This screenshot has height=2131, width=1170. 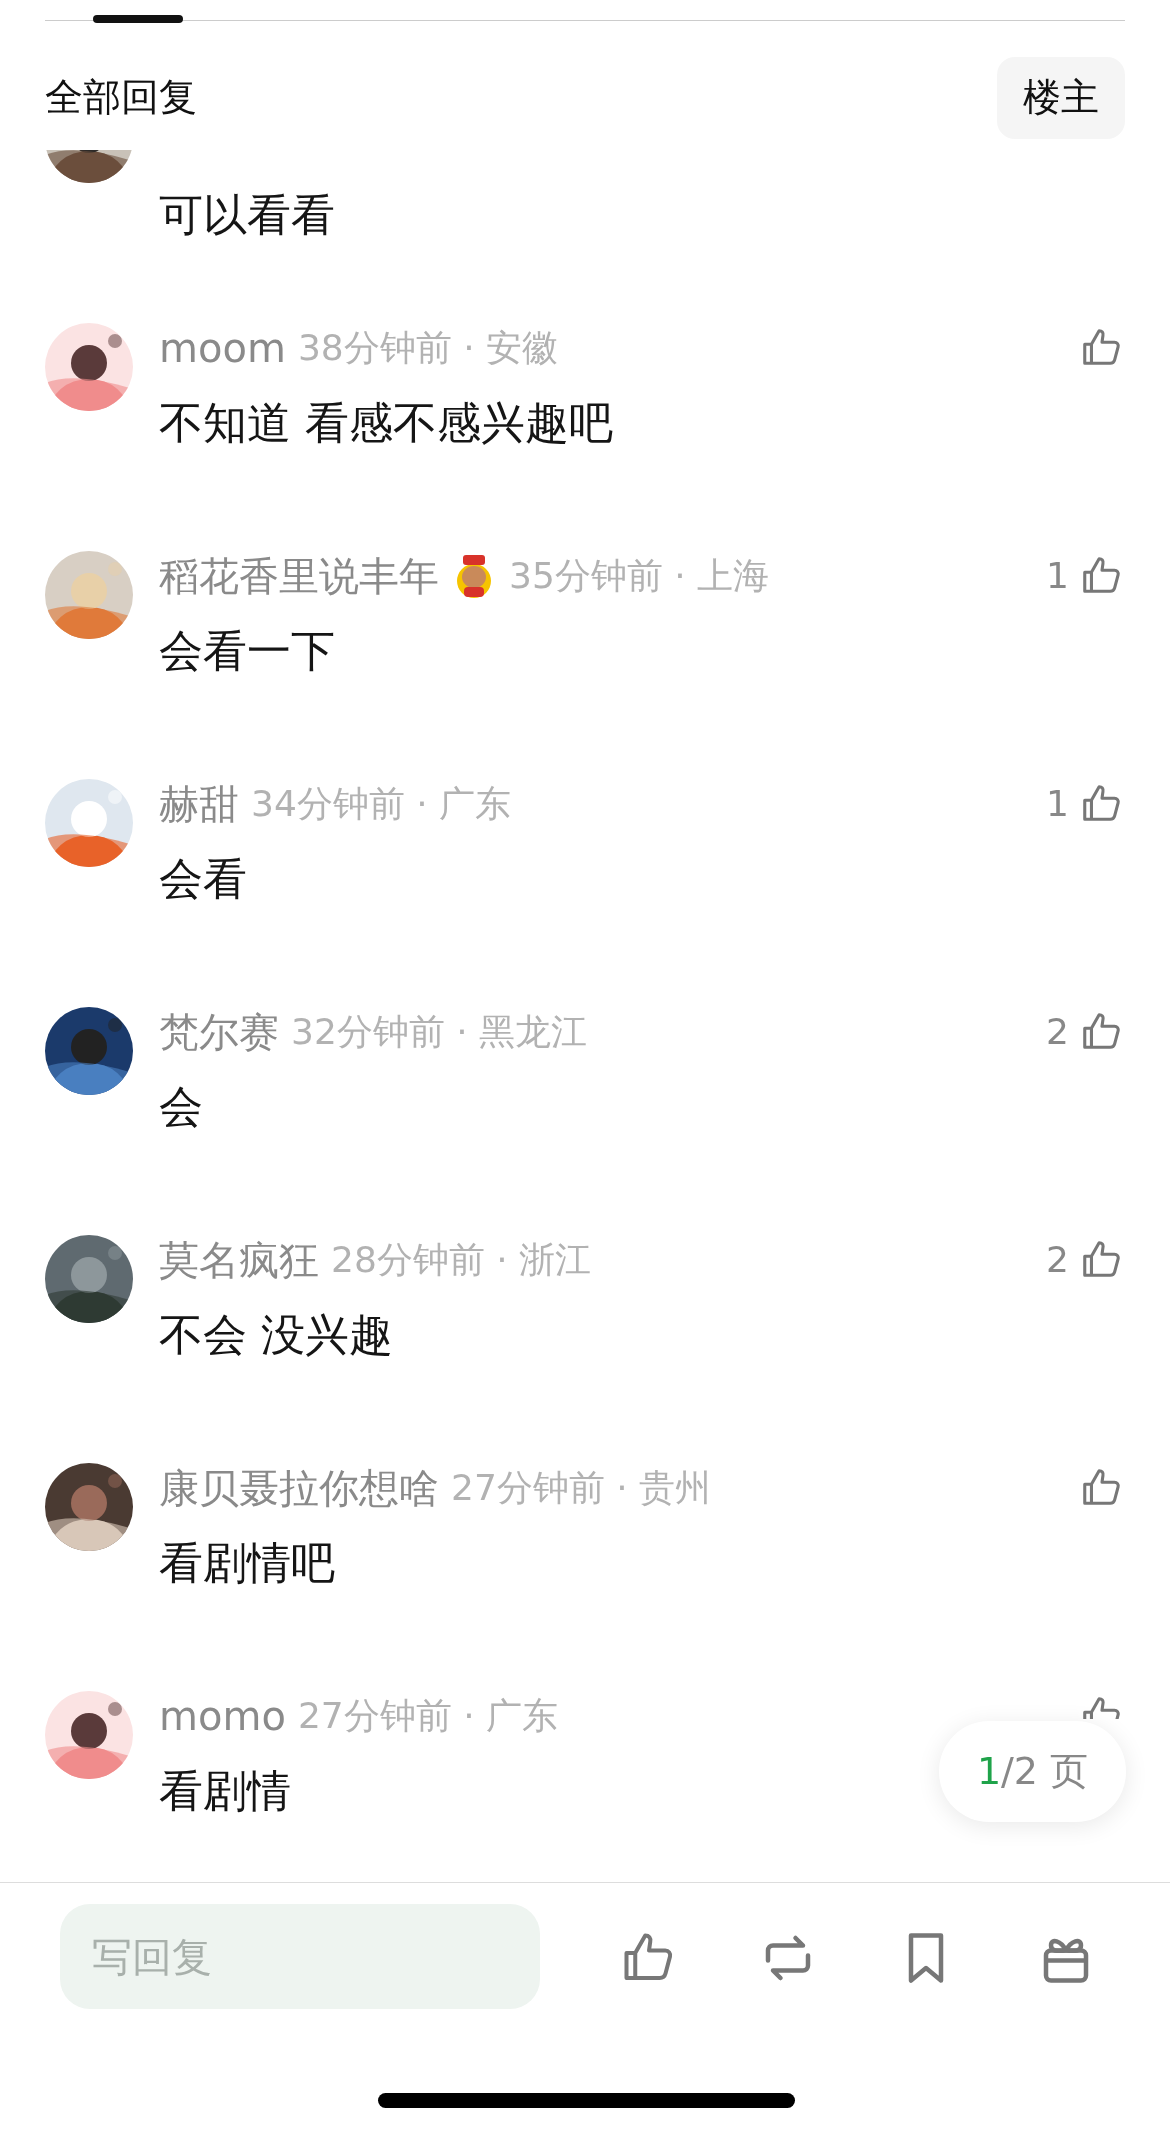 I want to click on comment-text: 看剧情吧, so click(x=247, y=1563).